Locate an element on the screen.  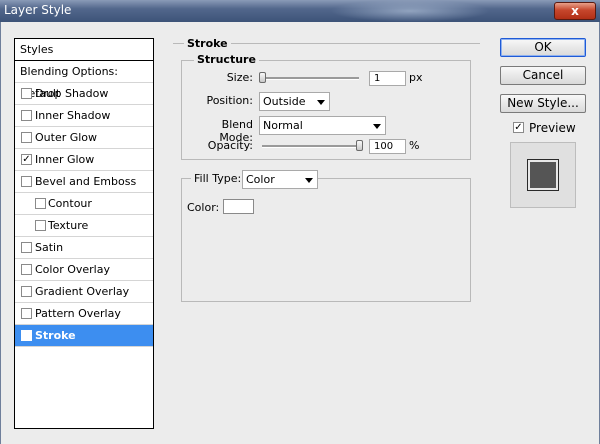
close-icon: x is located at coordinates (575, 11).